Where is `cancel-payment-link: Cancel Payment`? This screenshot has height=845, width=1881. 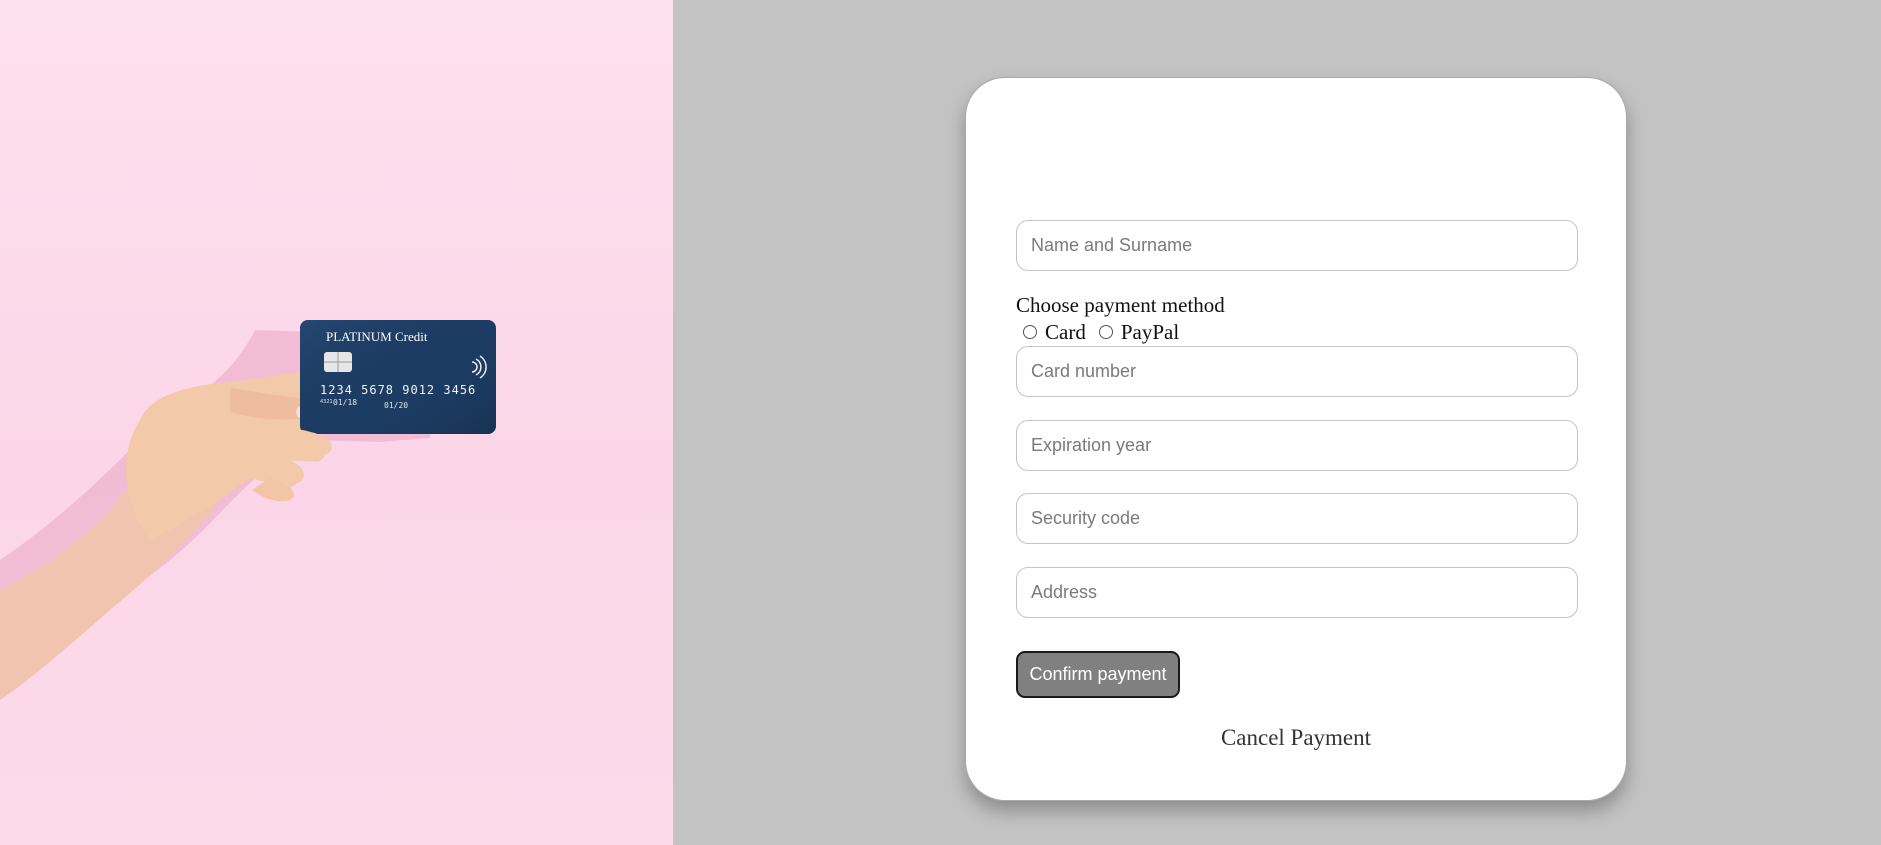 cancel-payment-link: Cancel Payment is located at coordinates (1296, 738).